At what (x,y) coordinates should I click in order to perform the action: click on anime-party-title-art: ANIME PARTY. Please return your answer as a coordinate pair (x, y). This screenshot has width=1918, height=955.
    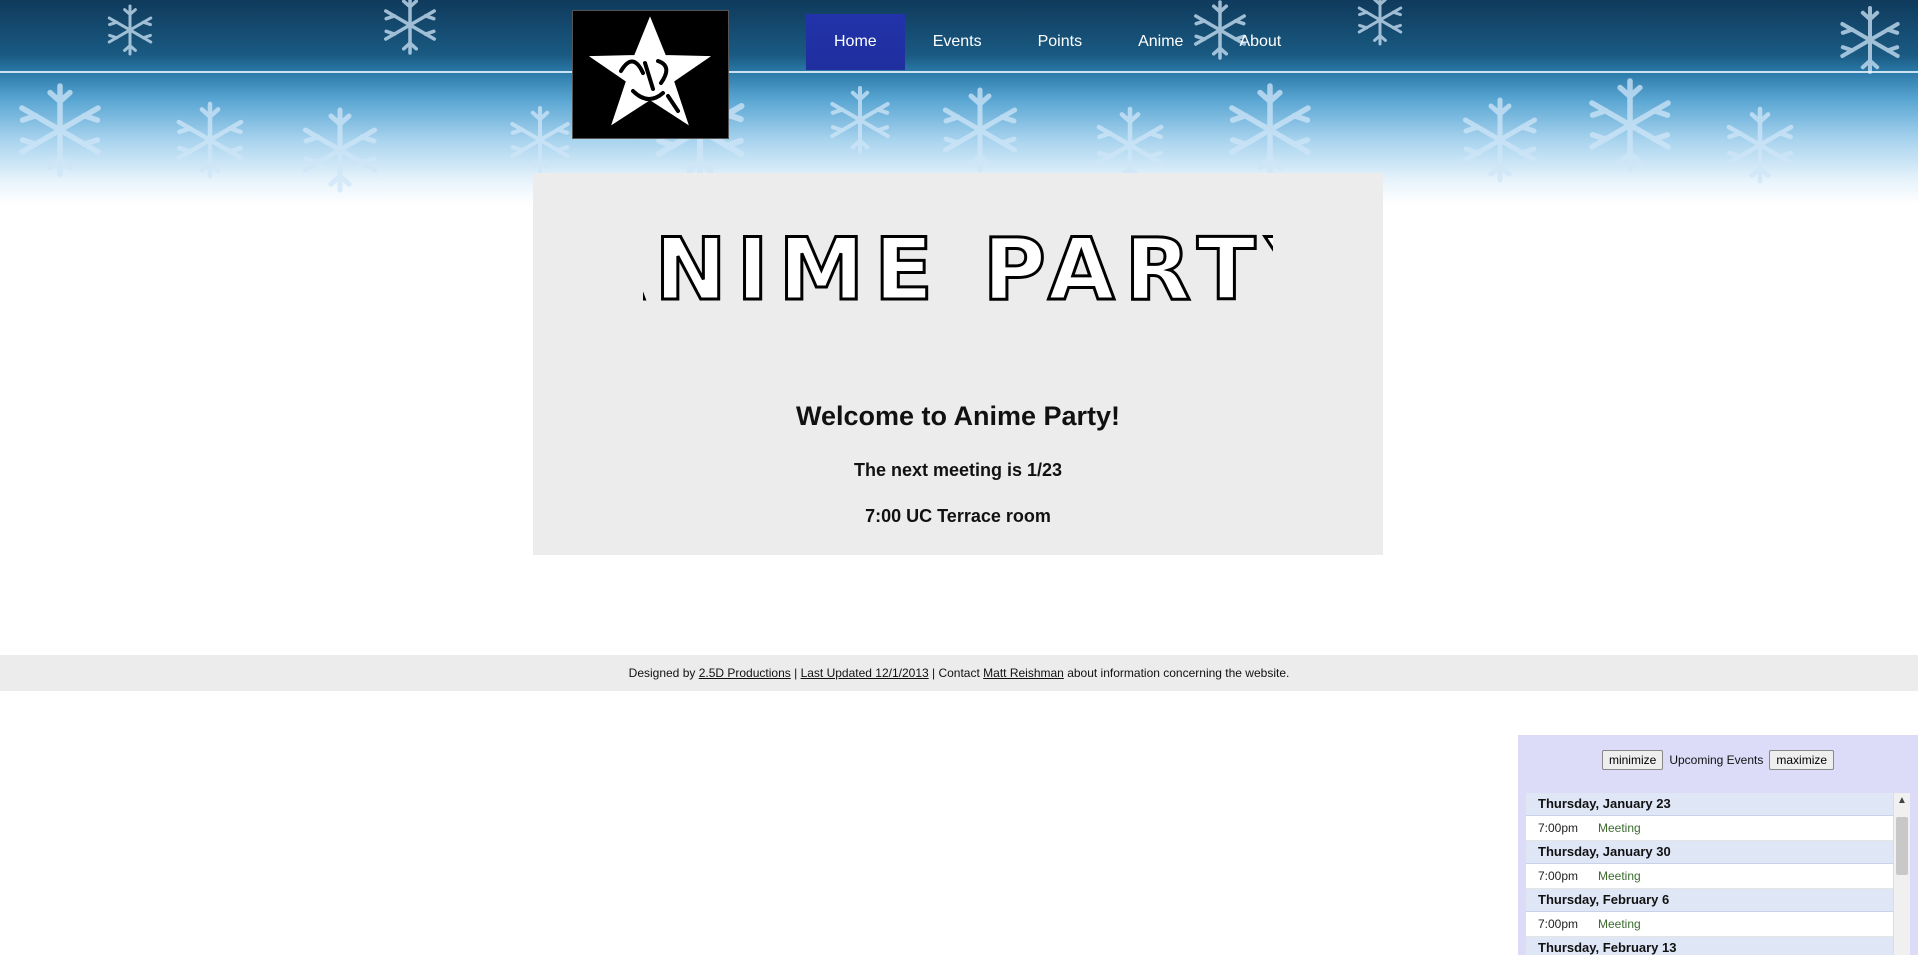
    Looking at the image, I should click on (958, 266).